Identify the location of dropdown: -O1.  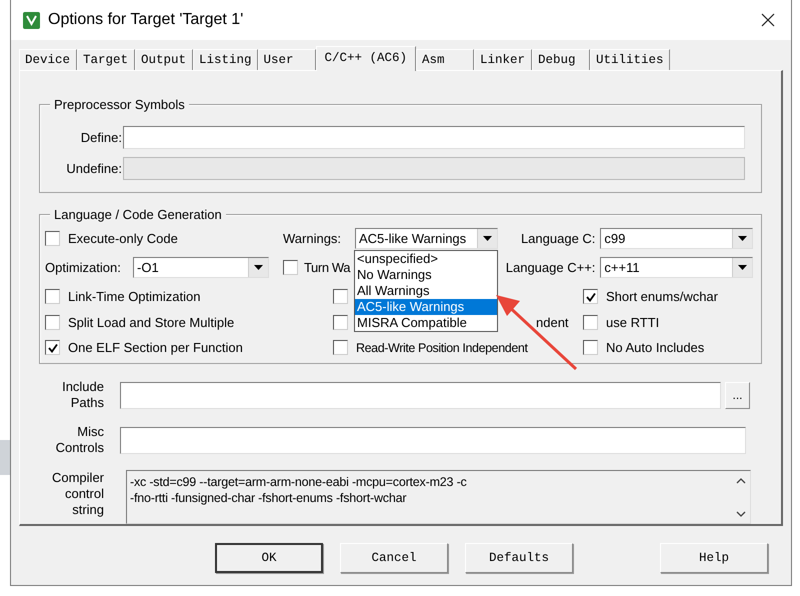
(201, 267).